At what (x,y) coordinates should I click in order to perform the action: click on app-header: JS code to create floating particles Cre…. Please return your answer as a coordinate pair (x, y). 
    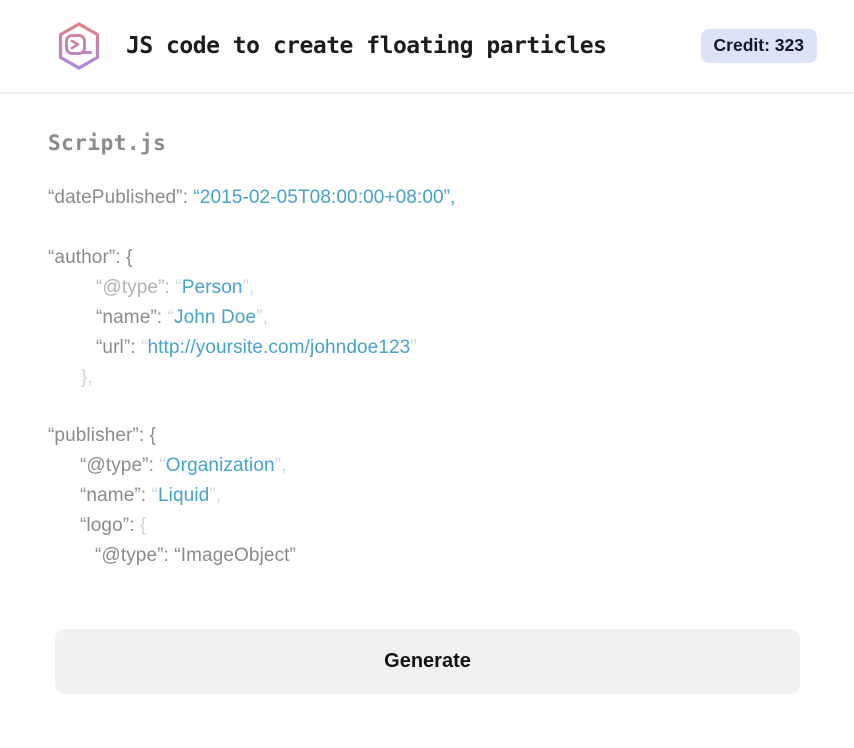
    Looking at the image, I should click on (427, 47).